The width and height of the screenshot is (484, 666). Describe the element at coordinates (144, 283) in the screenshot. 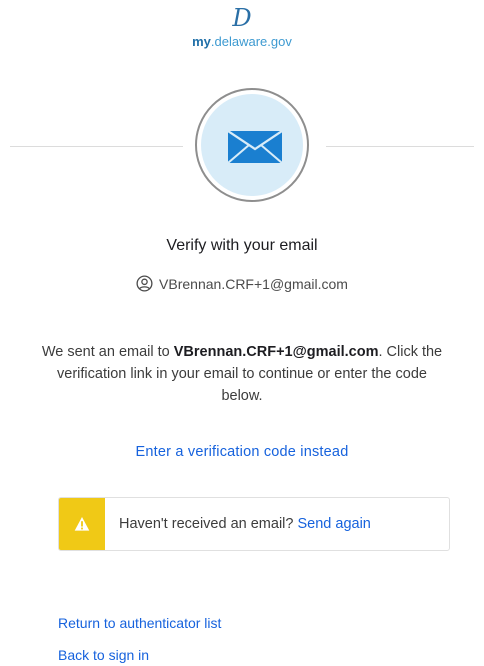

I see `user-circle-icon` at that location.